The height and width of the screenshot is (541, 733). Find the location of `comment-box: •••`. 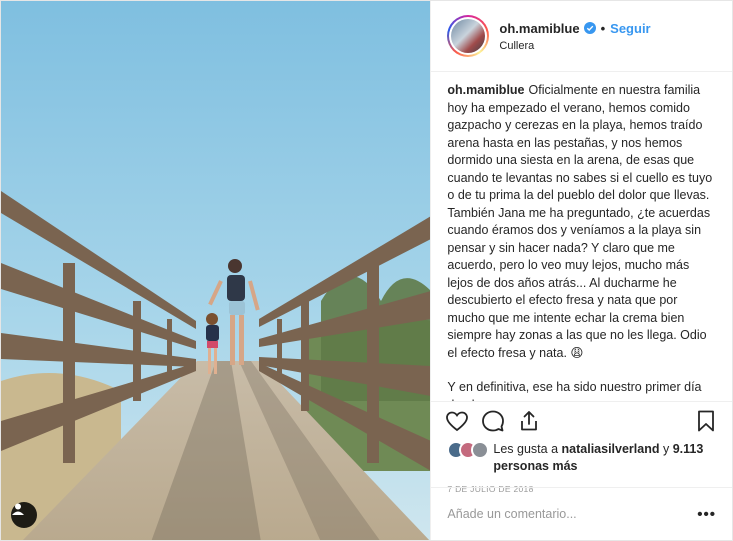

comment-box: ••• is located at coordinates (581, 513).